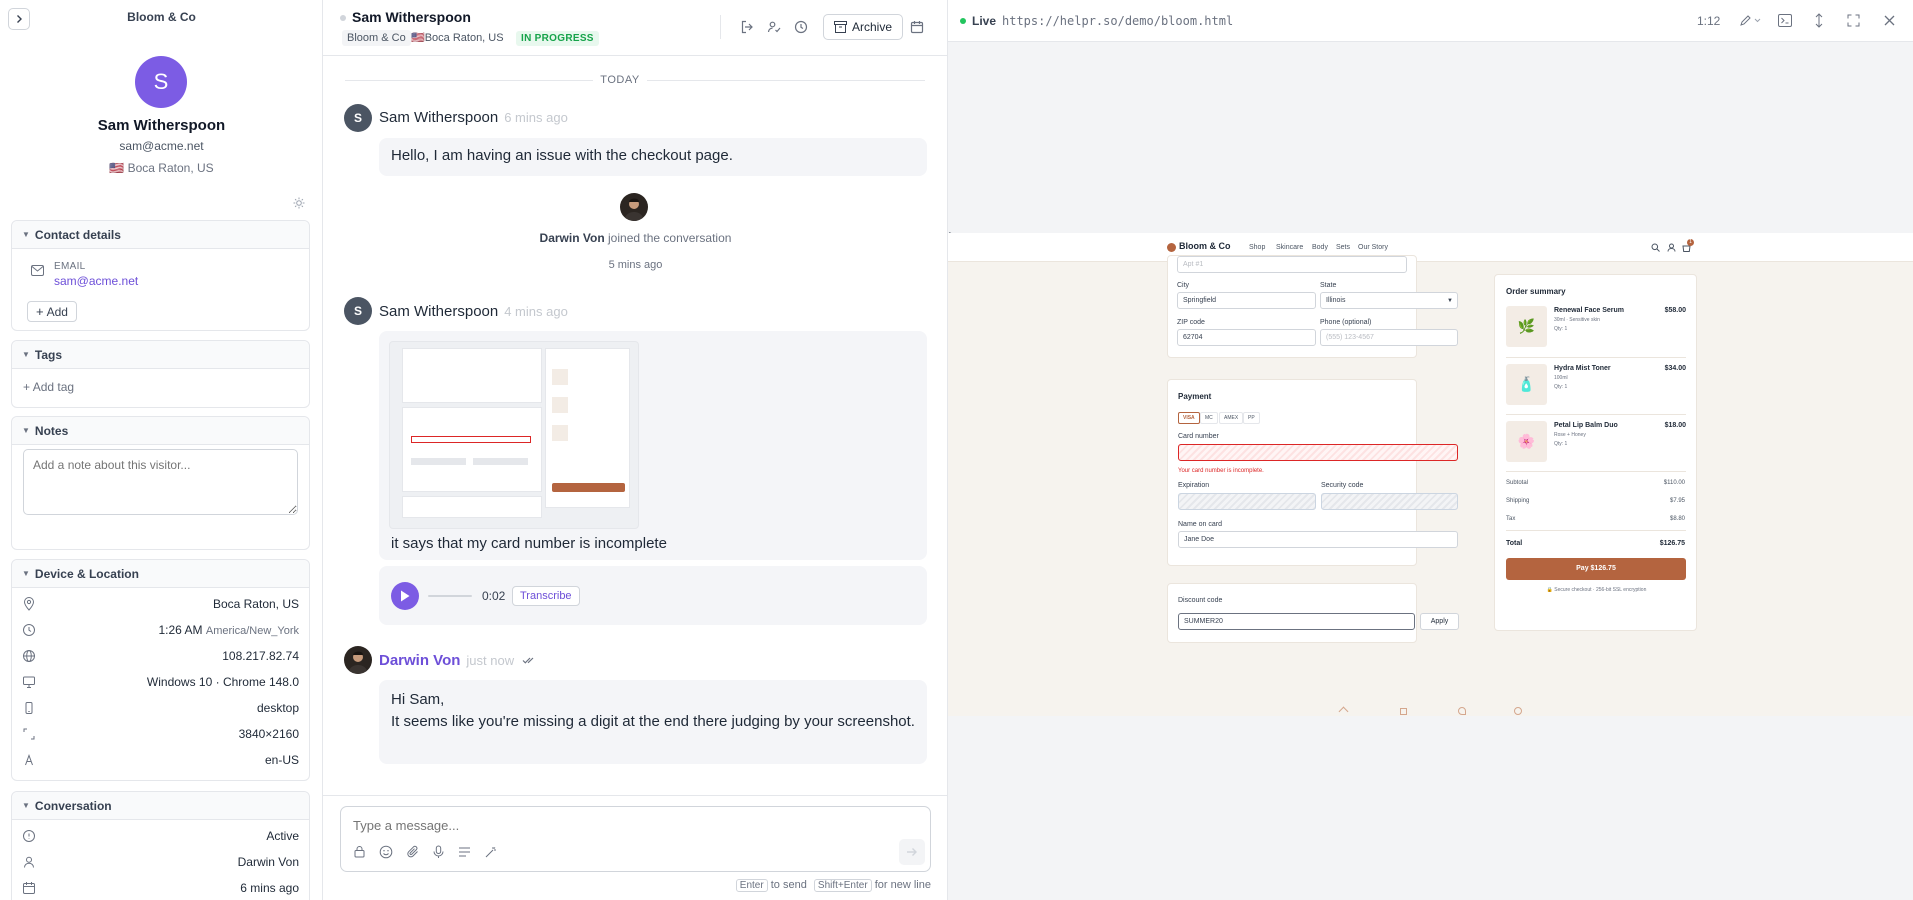  Describe the element at coordinates (1199, 539) in the screenshot. I see `name-on-card-value: Jane Doe` at that location.